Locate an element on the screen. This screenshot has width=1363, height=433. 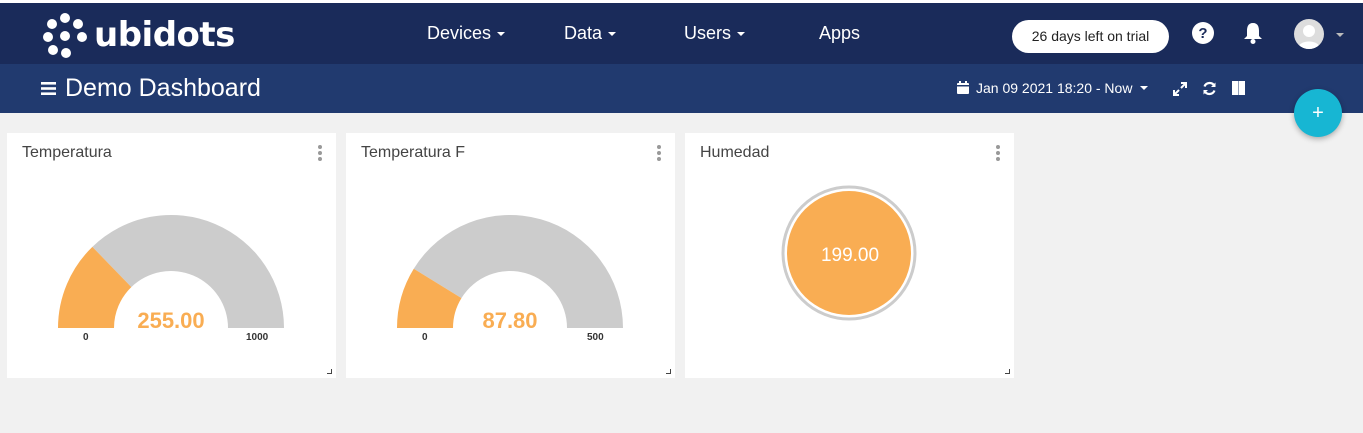
widget-indicator: Humedad 199.00 is located at coordinates (849, 255).